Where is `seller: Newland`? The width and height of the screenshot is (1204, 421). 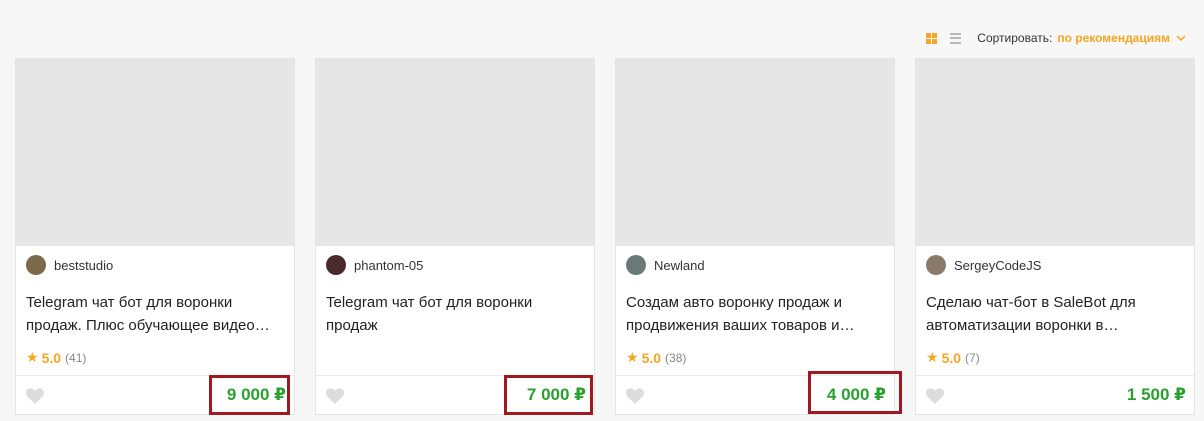 seller: Newland is located at coordinates (755, 265).